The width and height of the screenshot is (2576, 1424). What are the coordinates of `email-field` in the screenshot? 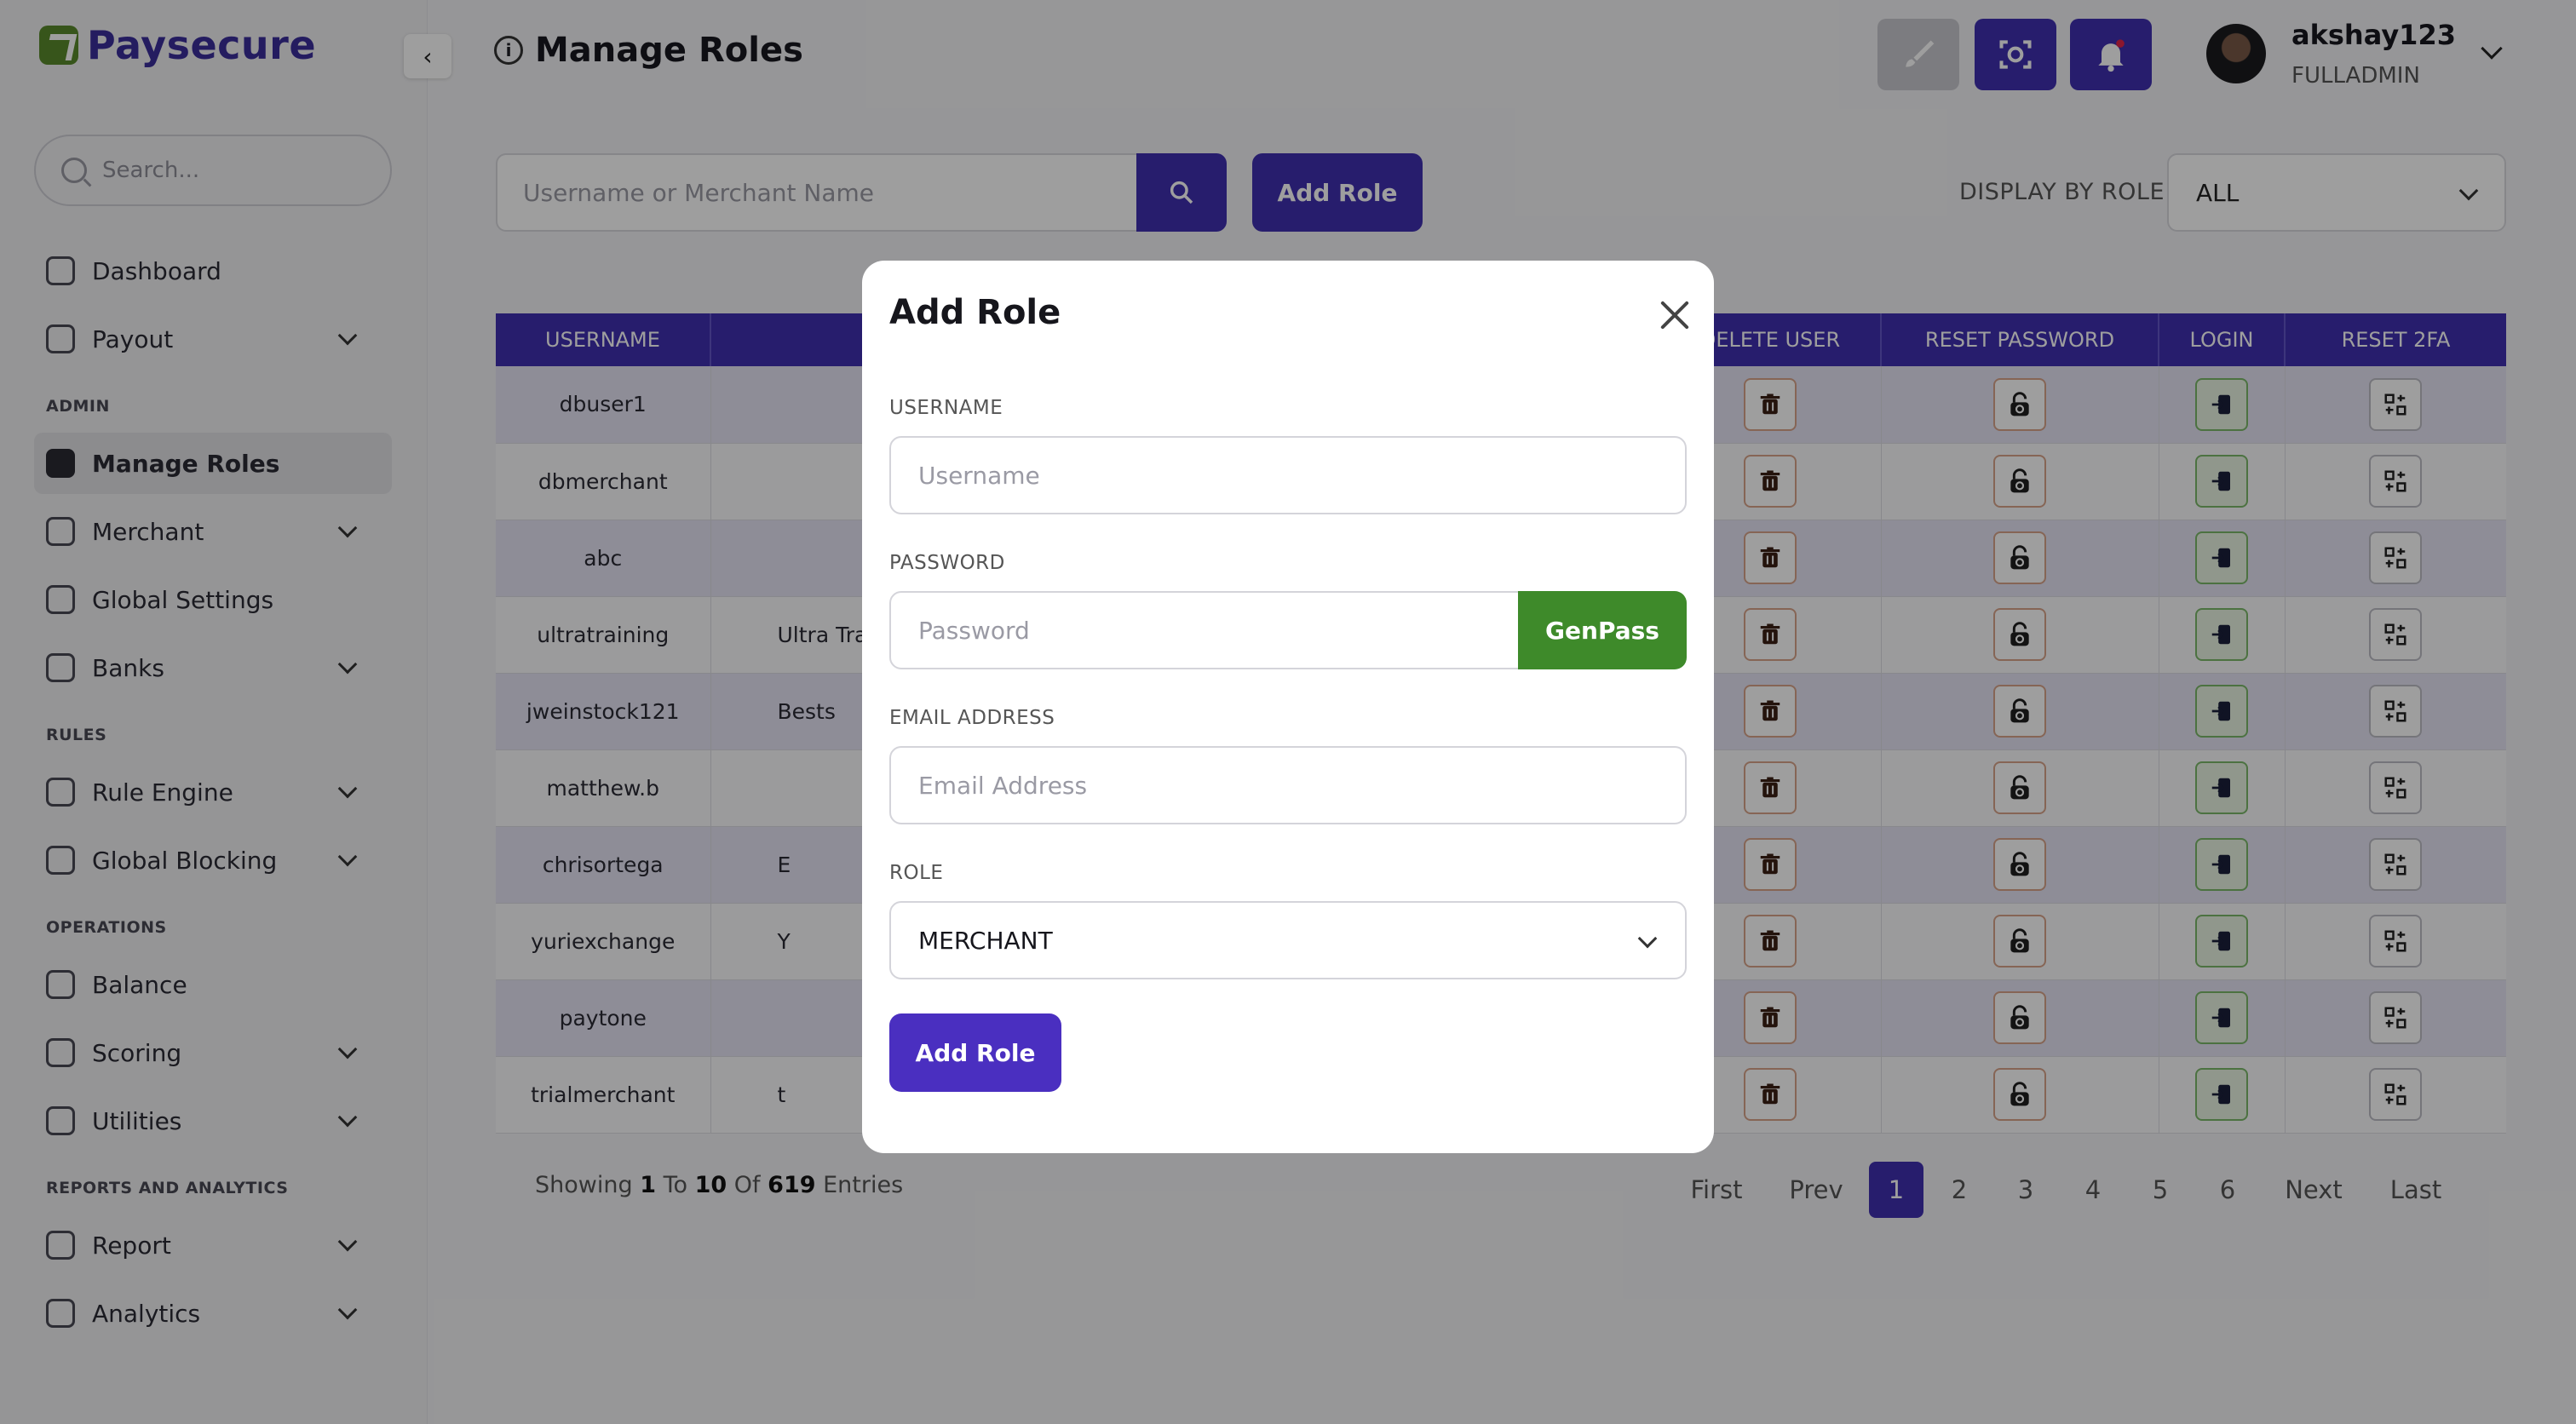 It's located at (1288, 785).